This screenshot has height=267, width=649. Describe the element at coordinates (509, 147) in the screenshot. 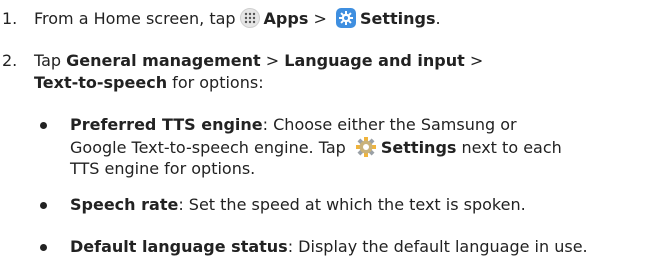

I see `preferred-line-2-after: next to each` at that location.